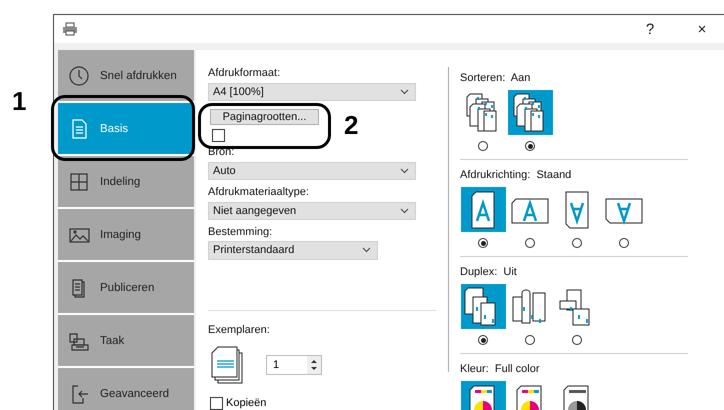 This screenshot has height=410, width=724. Describe the element at coordinates (702, 29) in the screenshot. I see `close-button: ×` at that location.